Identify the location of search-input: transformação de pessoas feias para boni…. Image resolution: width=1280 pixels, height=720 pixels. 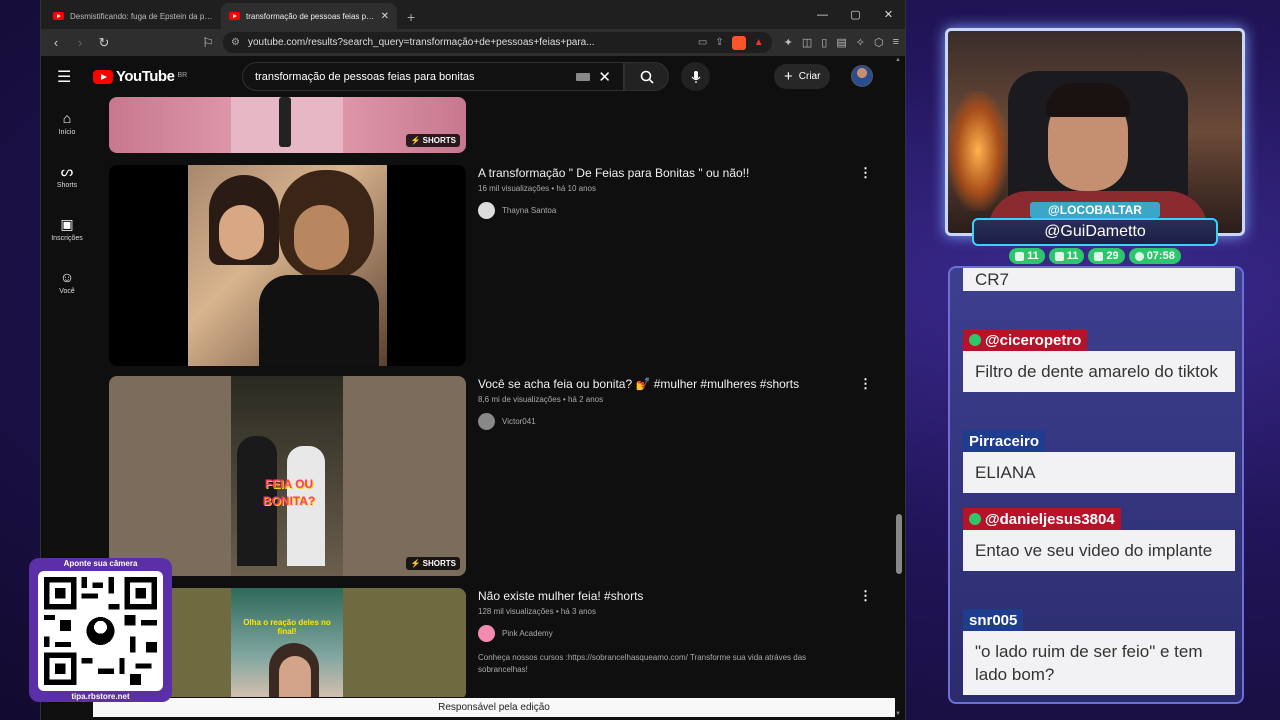
(433, 76).